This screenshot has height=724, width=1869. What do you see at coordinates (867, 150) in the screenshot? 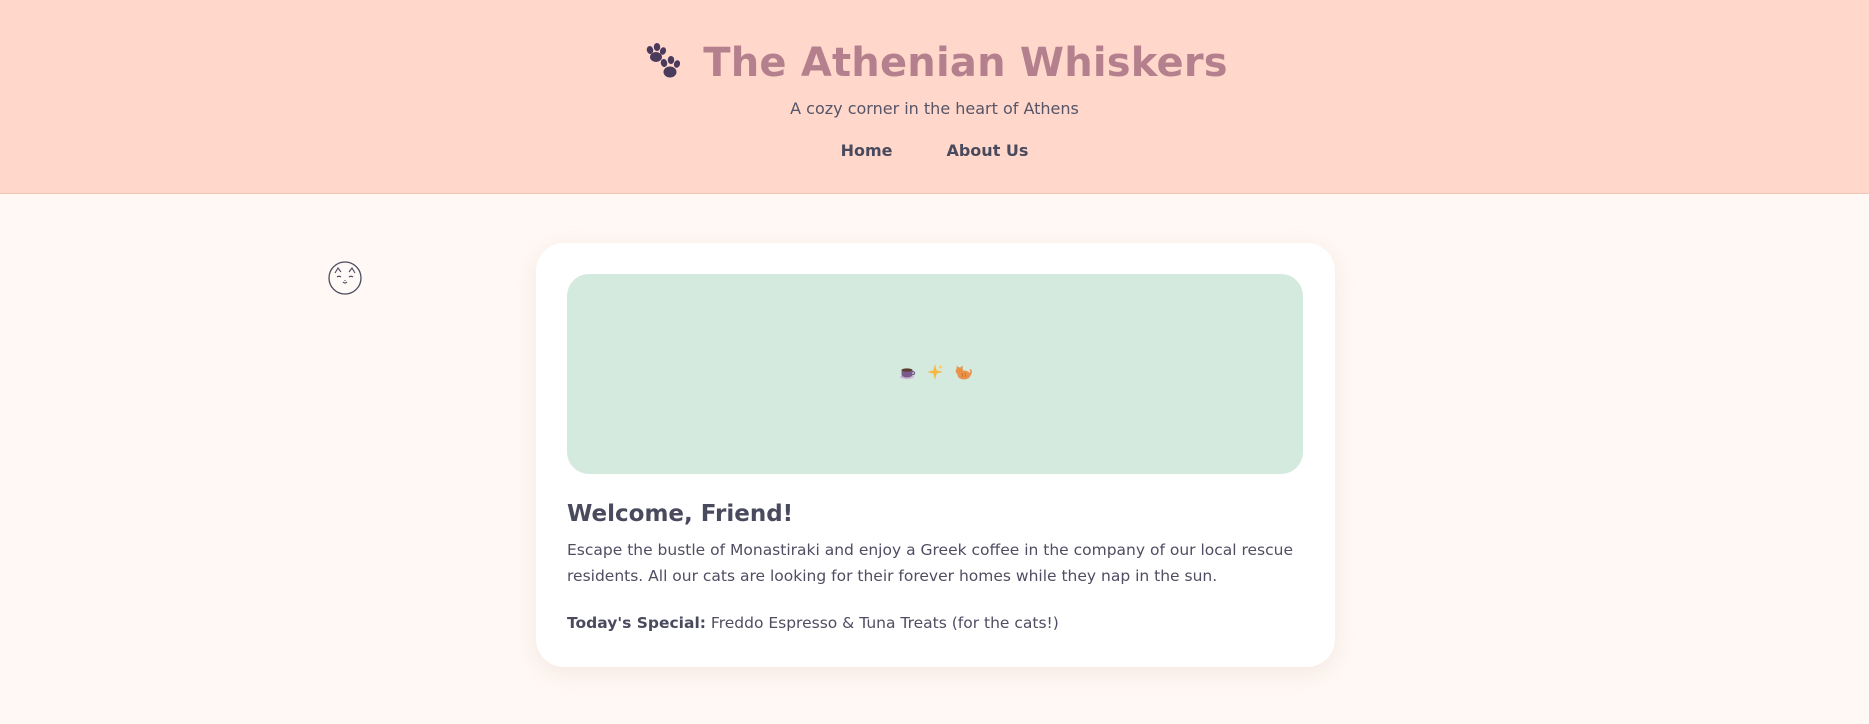
I see `nav-home-link: Home` at bounding box center [867, 150].